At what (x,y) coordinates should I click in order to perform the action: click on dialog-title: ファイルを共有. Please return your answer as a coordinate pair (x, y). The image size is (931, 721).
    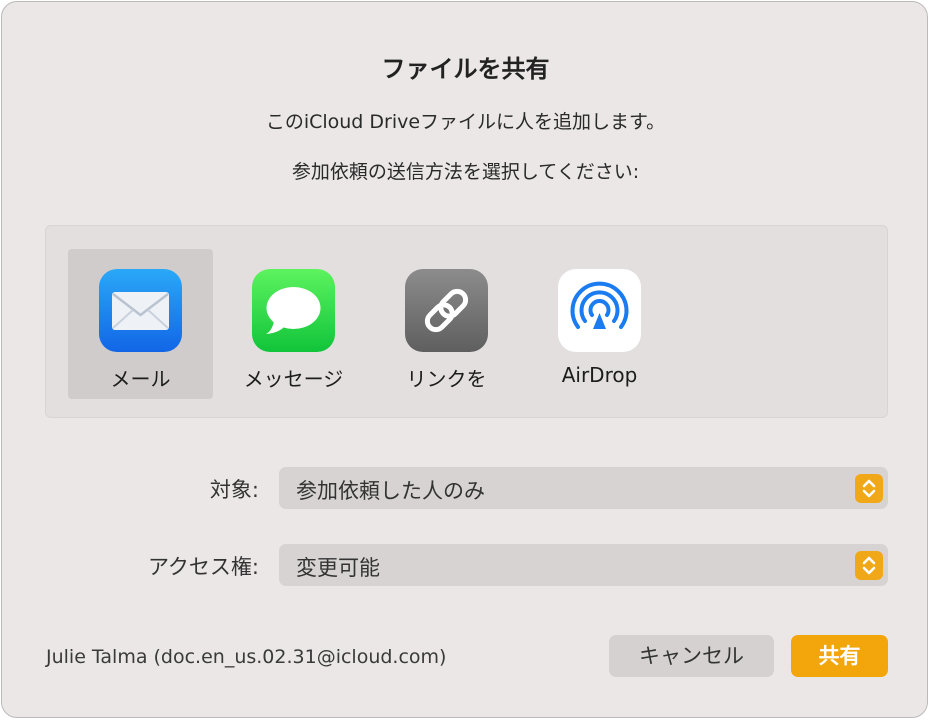
    Looking at the image, I should click on (465, 69).